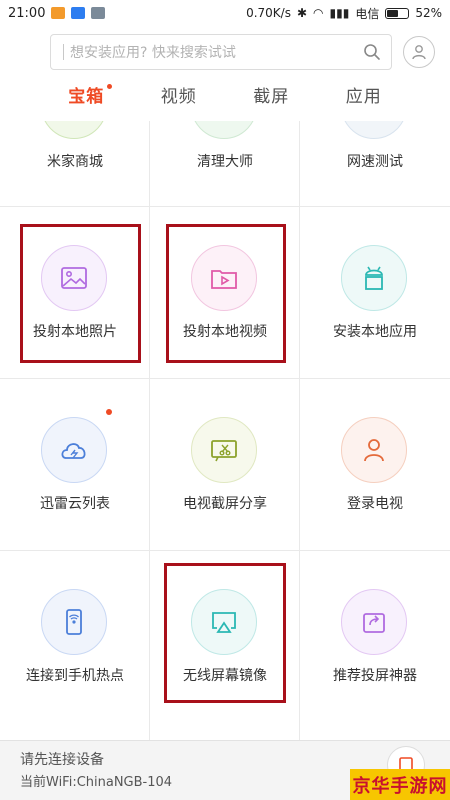 The height and width of the screenshot is (800, 450). I want to click on watermark: 京华手游网, so click(400, 784).